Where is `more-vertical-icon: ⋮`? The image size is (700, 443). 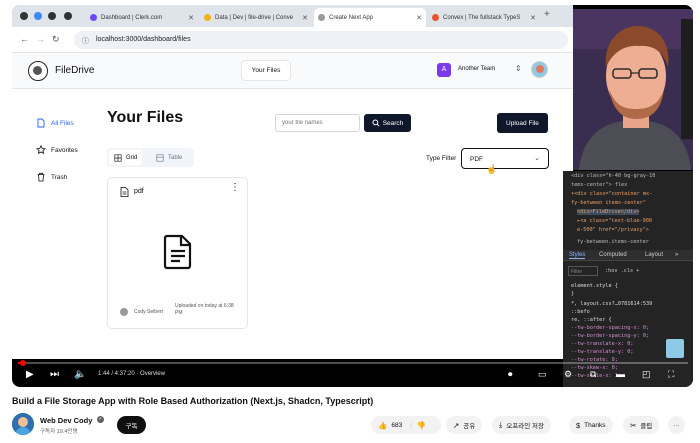
more-vertical-icon: ⋮ is located at coordinates (235, 187).